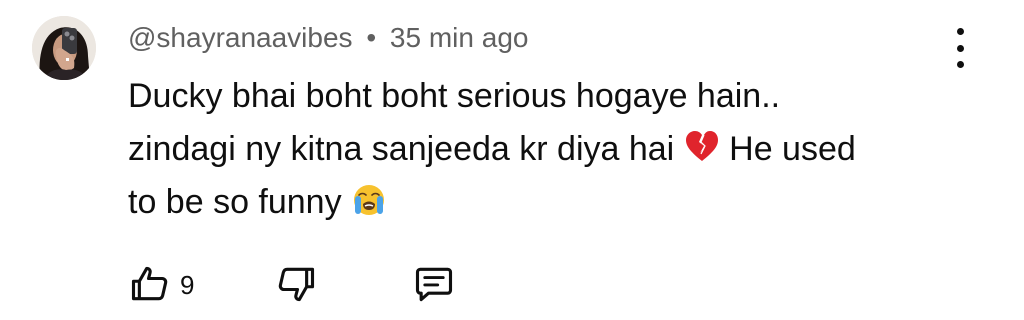 Image resolution: width=1024 pixels, height=320 pixels. What do you see at coordinates (240, 37) in the screenshot?
I see `author-handle: @shayranaavibes` at bounding box center [240, 37].